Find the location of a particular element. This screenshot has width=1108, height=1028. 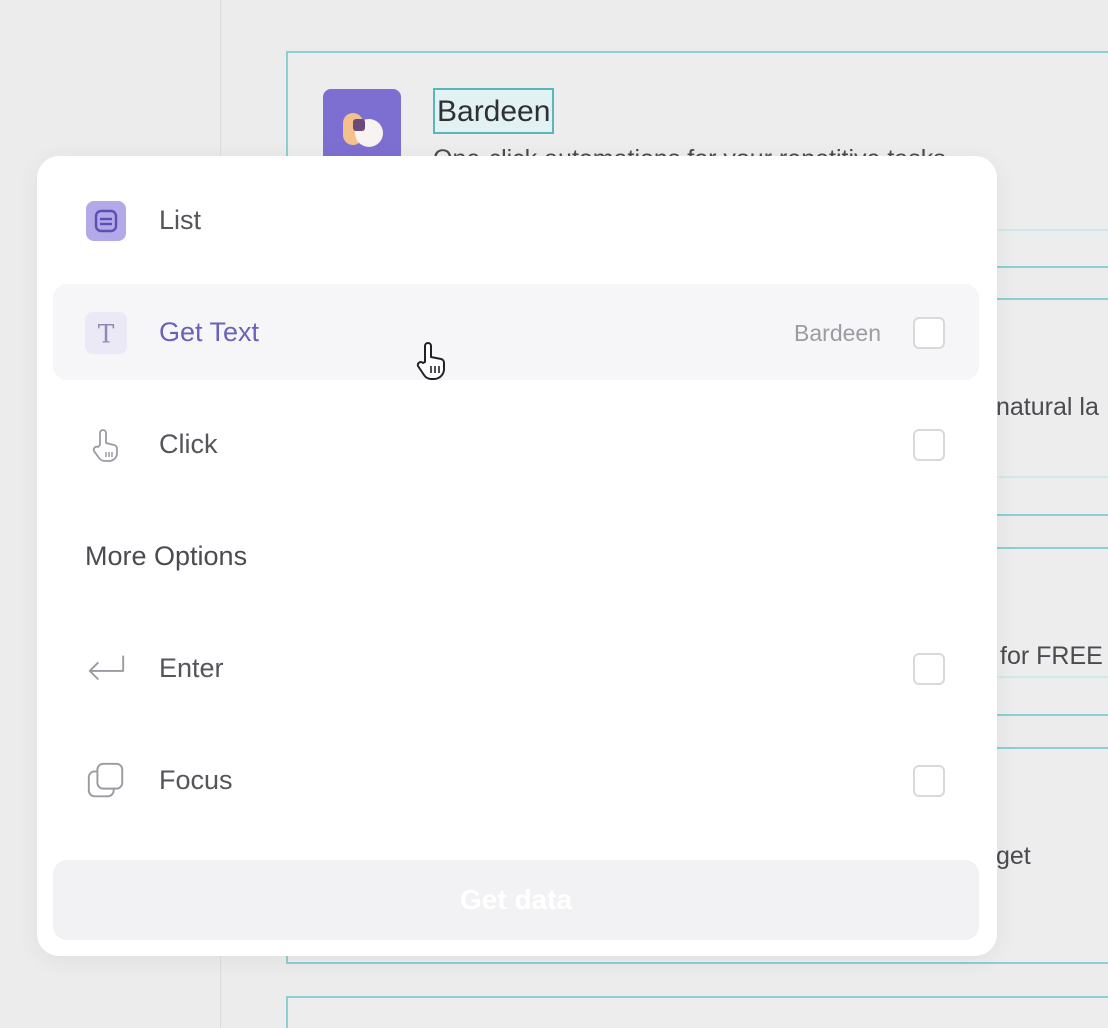

card-4-snippet: get is located at coordinates (1013, 856).